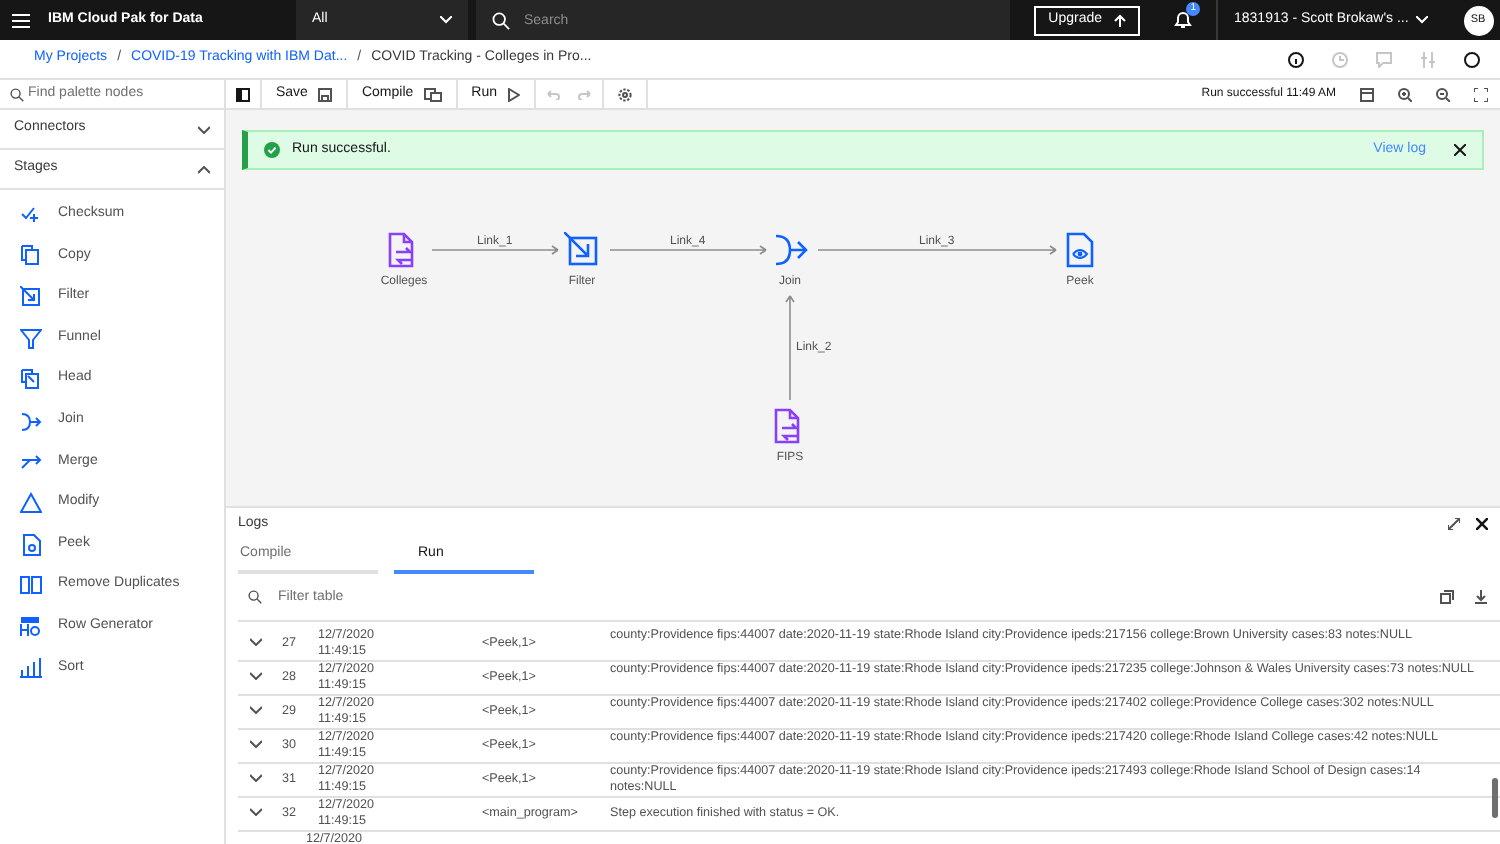  What do you see at coordinates (31, 338) in the screenshot?
I see `funnel-icon` at bounding box center [31, 338].